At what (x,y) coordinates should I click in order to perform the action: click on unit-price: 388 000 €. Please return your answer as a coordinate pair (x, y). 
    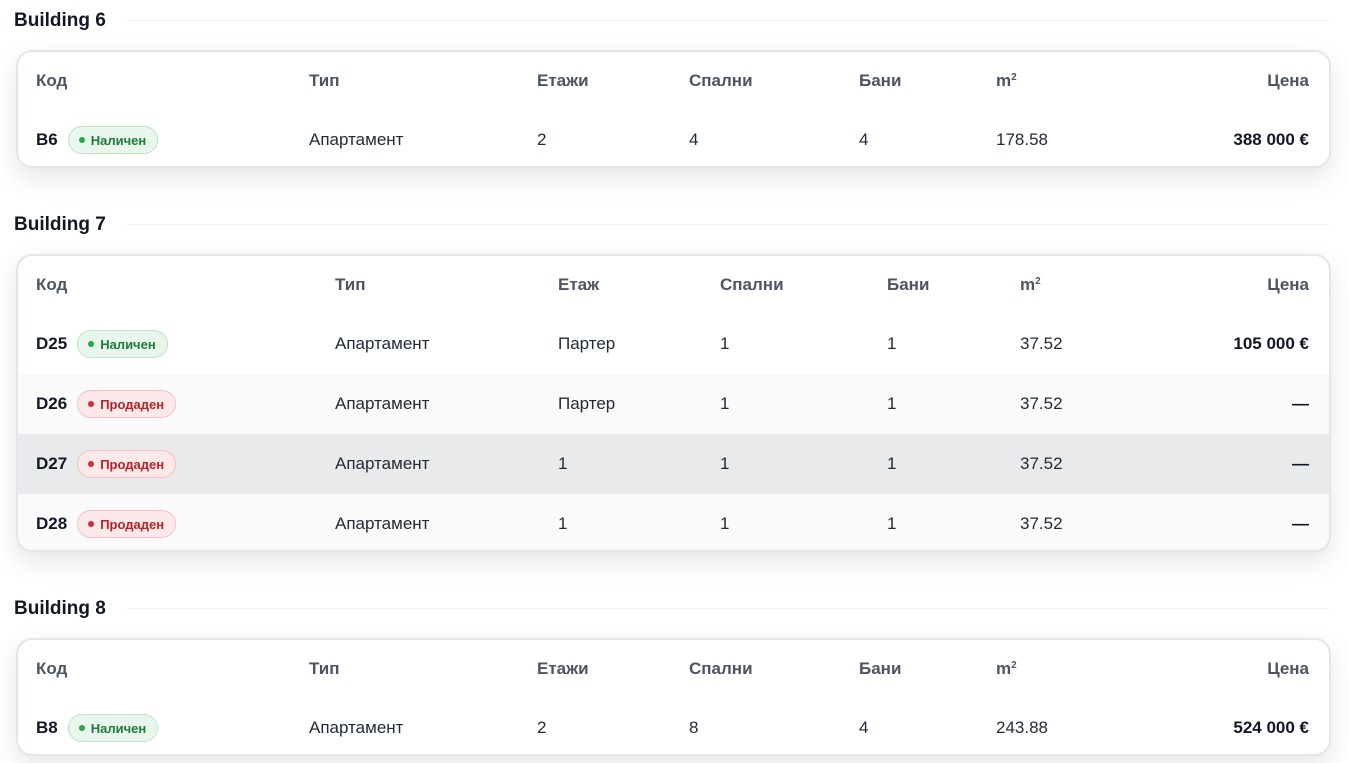
    Looking at the image, I should click on (1271, 139).